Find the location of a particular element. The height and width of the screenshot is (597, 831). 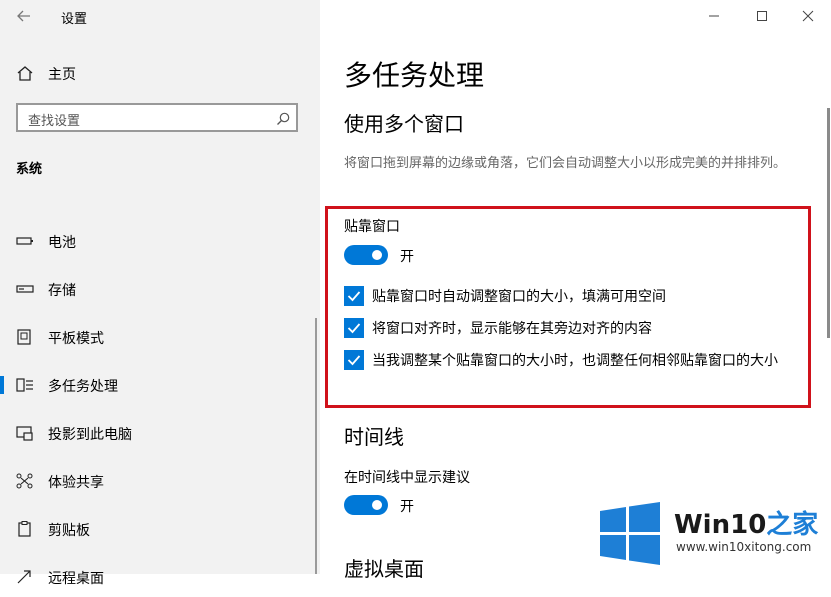

watermark-brand-a: Win10 is located at coordinates (720, 525).